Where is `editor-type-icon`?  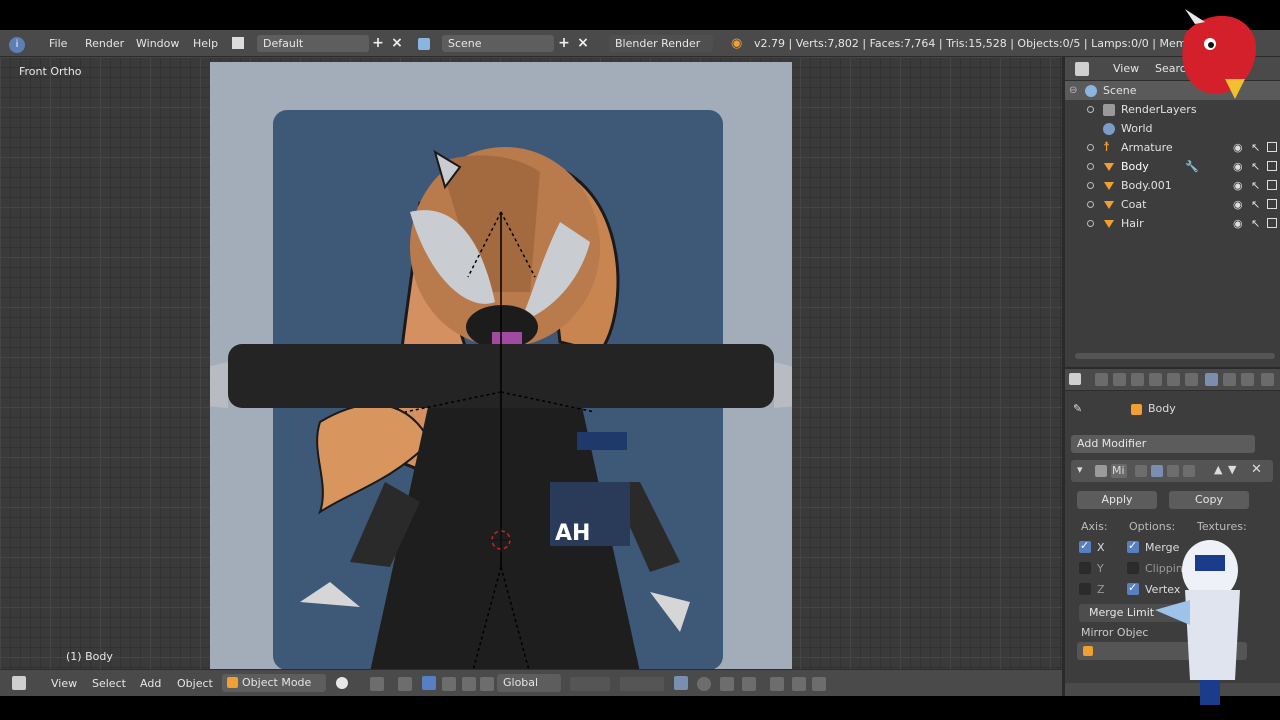 editor-type-icon is located at coordinates (19, 683).